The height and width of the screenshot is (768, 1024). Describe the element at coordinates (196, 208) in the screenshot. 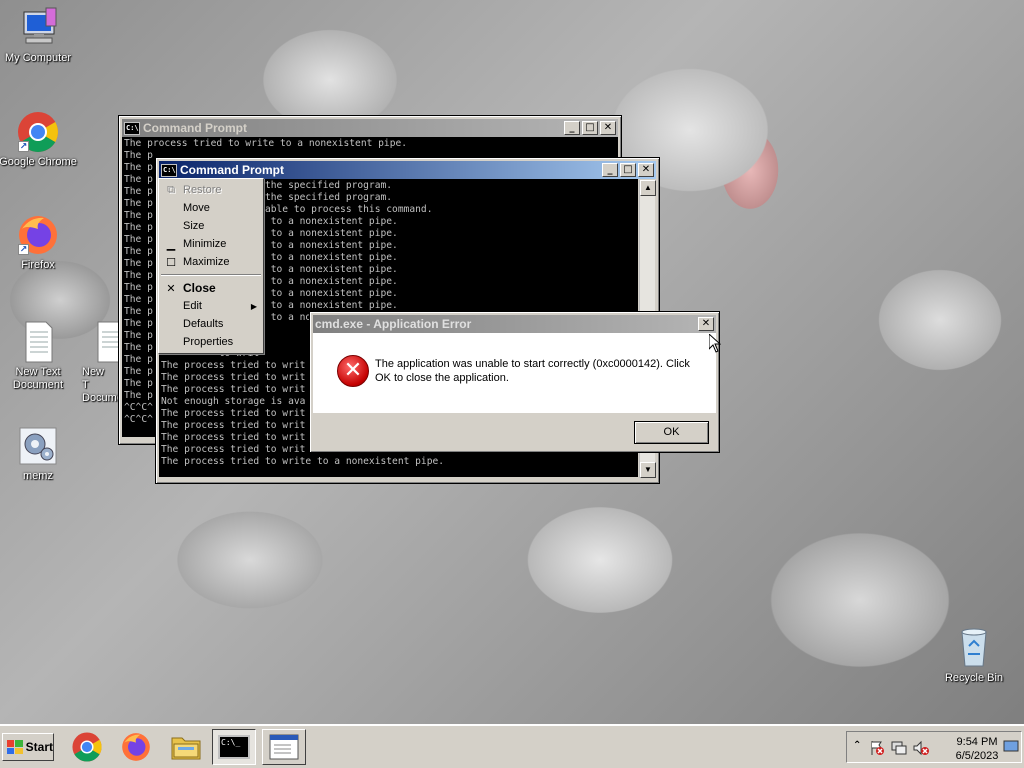

I see `menu-item-label: Move` at that location.